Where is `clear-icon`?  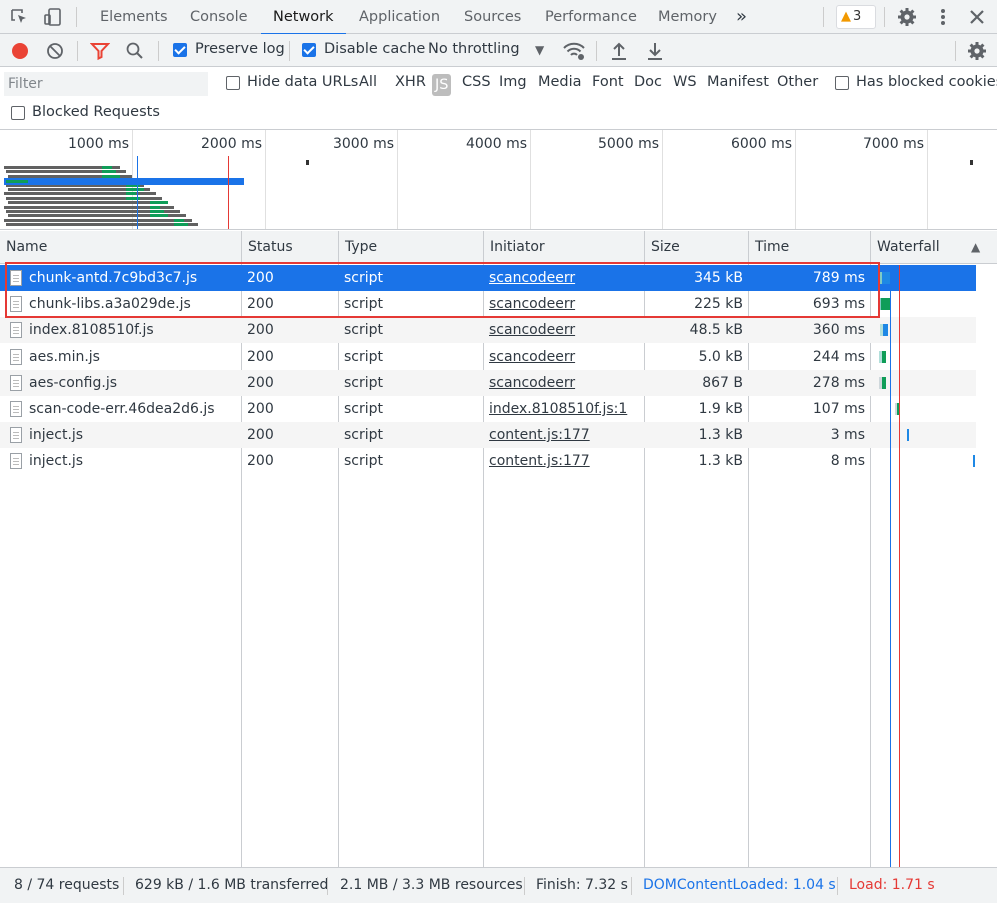 clear-icon is located at coordinates (55, 53).